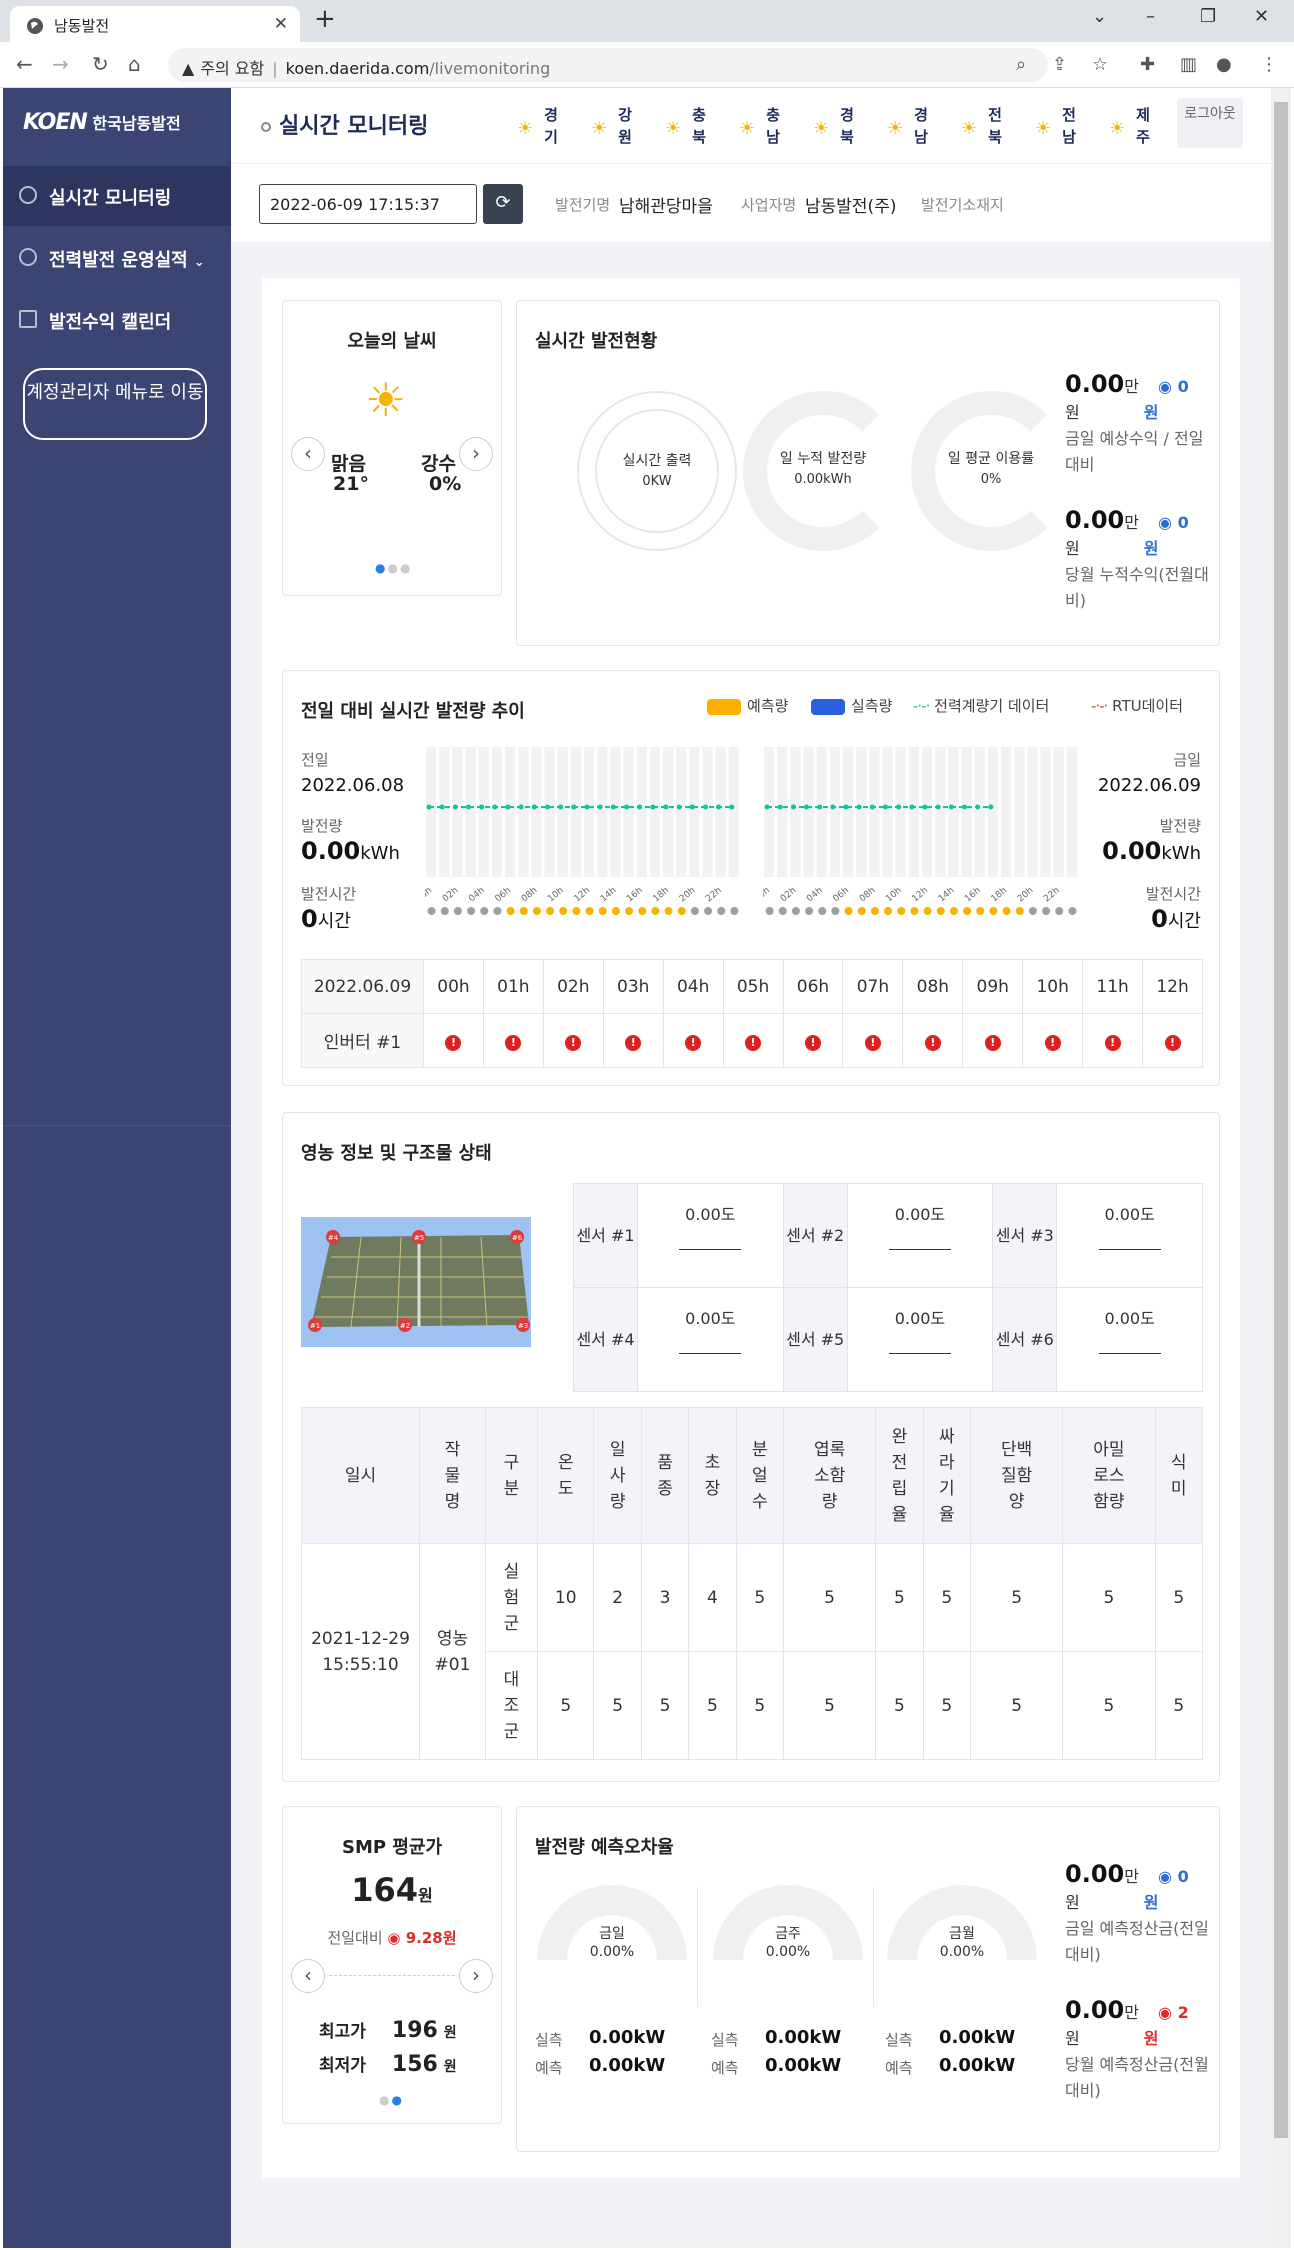  What do you see at coordinates (1140, 424) in the screenshot?
I see `today-revenue: 0.00만 ◉ 0 원 원 금일 예상수익 / 전일대비` at bounding box center [1140, 424].